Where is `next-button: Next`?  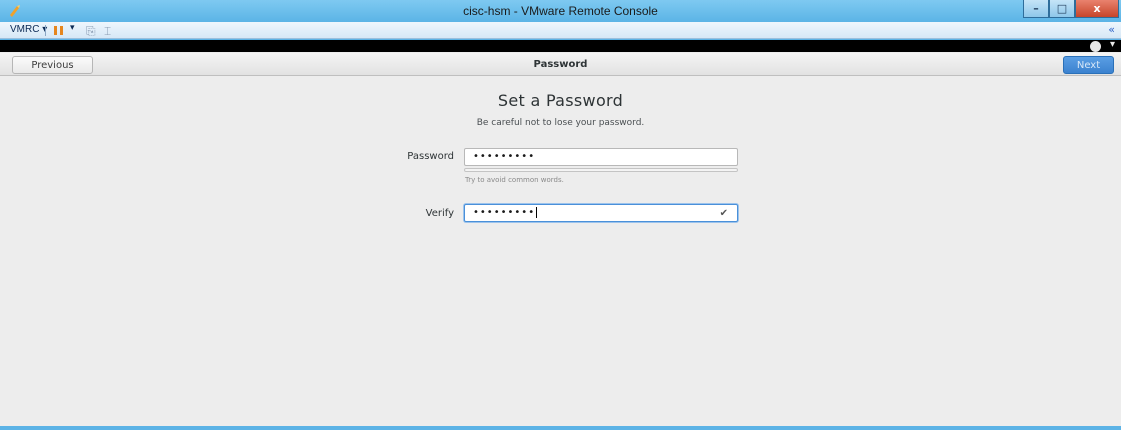
next-button: Next is located at coordinates (1088, 65).